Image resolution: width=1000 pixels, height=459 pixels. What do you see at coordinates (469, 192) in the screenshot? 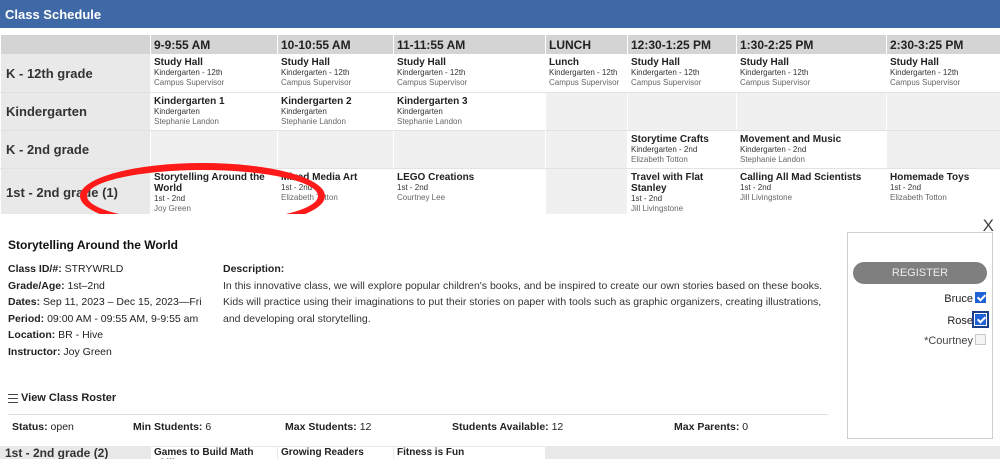
I see `class-cell: LEGO Creations 1st - 2nd Courtney Lee` at bounding box center [469, 192].